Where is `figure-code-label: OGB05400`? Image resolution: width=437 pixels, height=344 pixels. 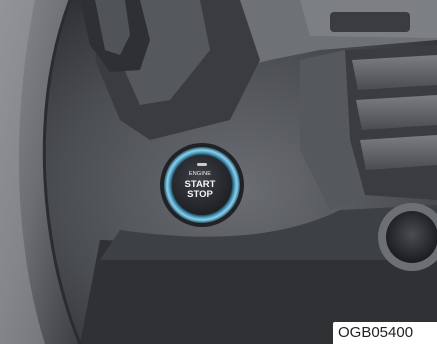 figure-code-label: OGB05400 is located at coordinates (385, 333).